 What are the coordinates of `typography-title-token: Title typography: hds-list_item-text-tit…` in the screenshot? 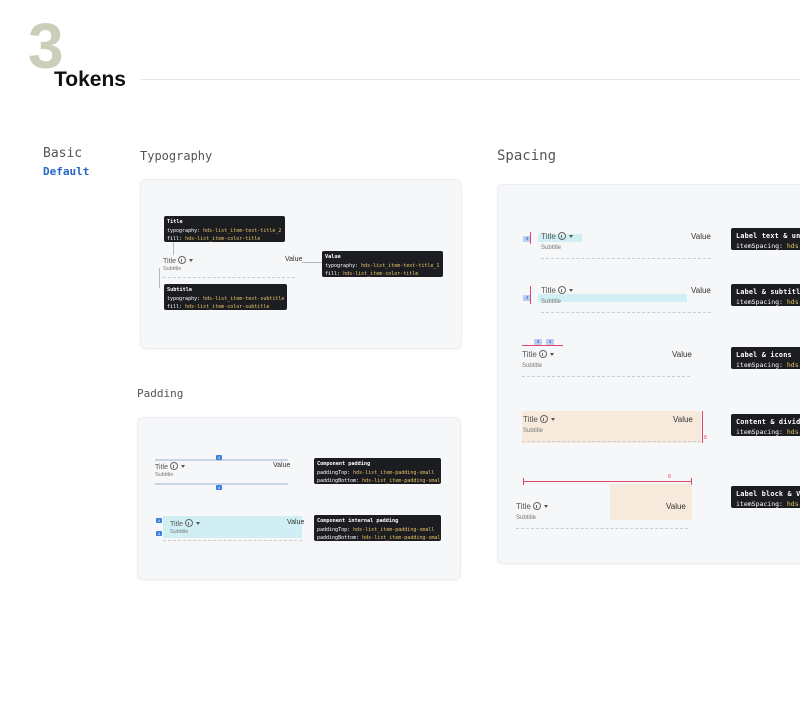 It's located at (224, 229).